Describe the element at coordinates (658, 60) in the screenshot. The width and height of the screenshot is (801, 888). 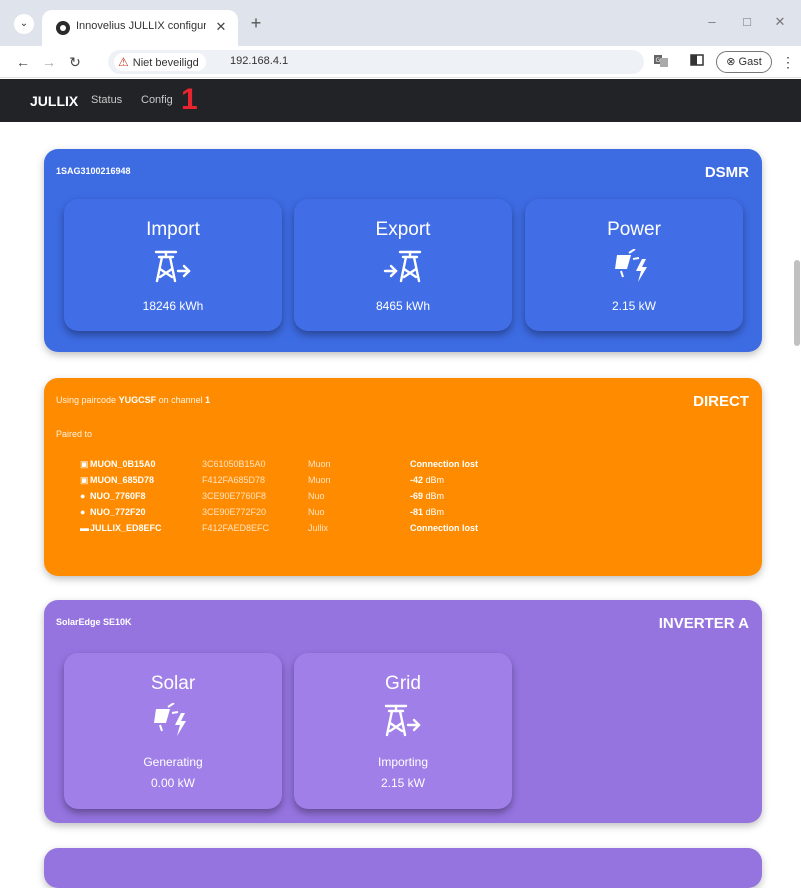
I see `svg-text: G` at that location.